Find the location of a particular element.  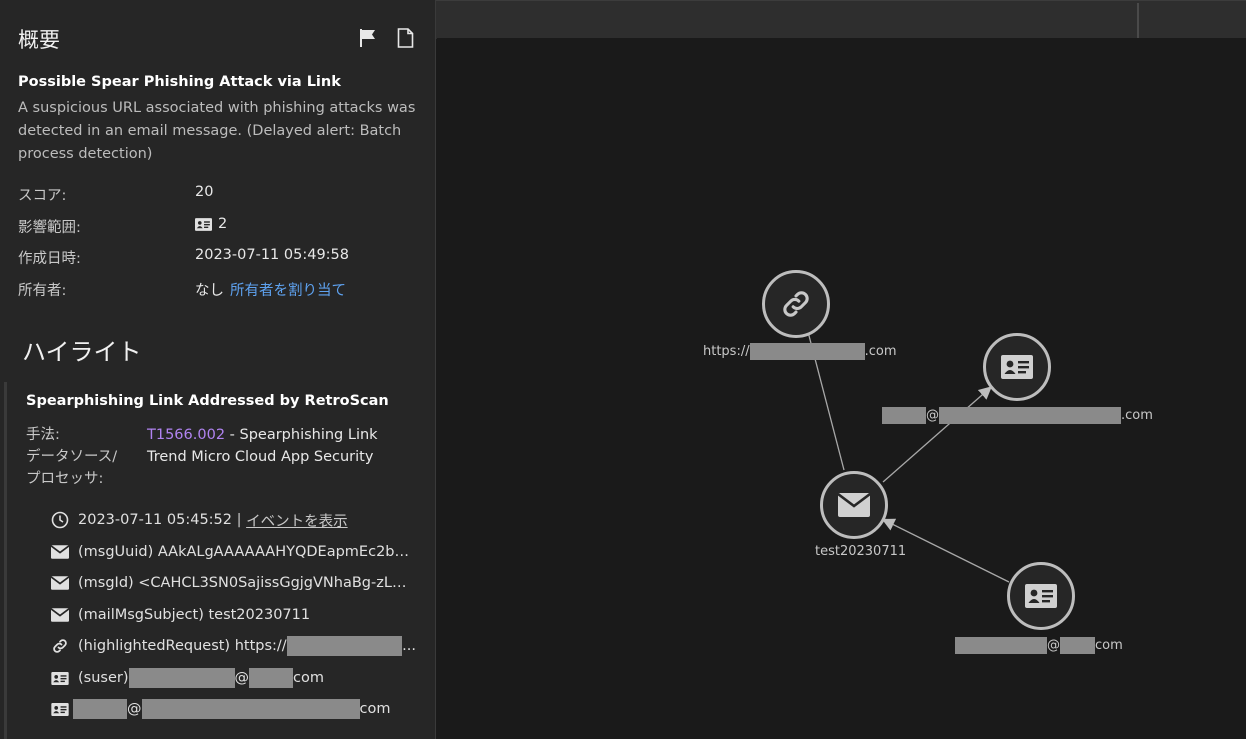

assign-owner-link: 所有者を割り当て is located at coordinates (288, 289).